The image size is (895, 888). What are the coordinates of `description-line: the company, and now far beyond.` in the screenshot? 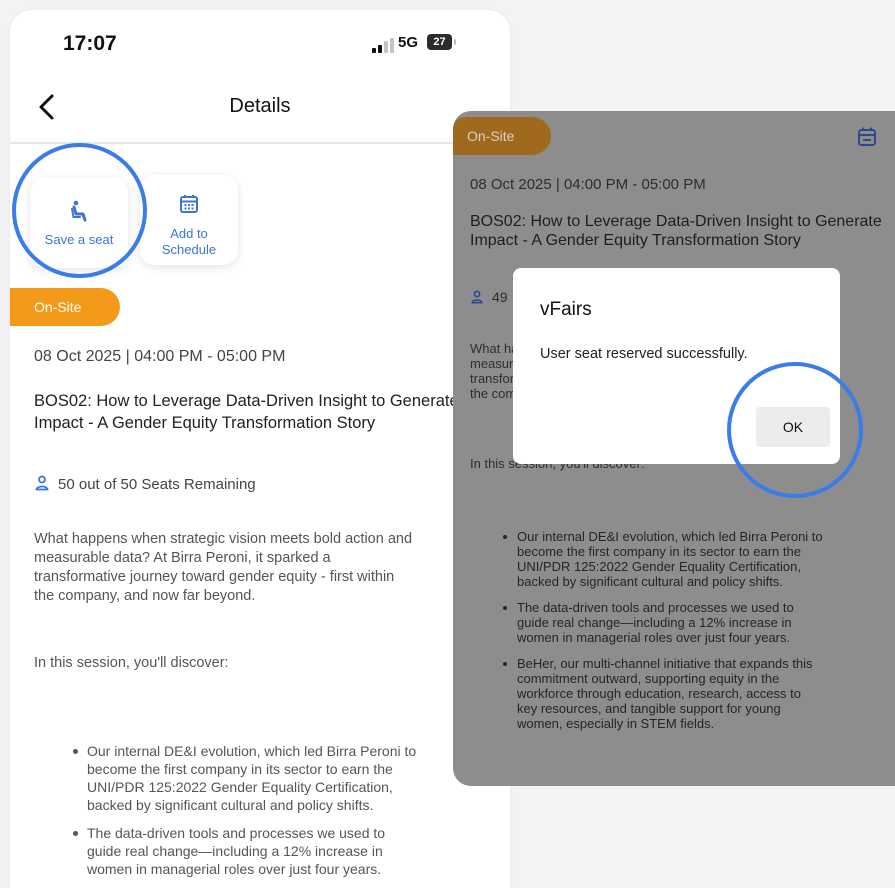 It's located at (145, 596).